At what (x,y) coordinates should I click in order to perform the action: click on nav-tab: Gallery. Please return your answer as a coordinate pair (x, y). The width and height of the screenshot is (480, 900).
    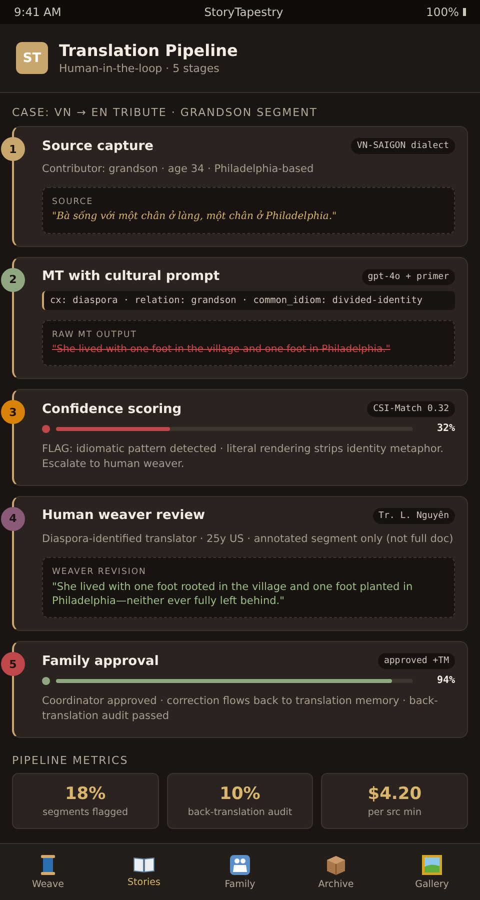
    Looking at the image, I should click on (432, 872).